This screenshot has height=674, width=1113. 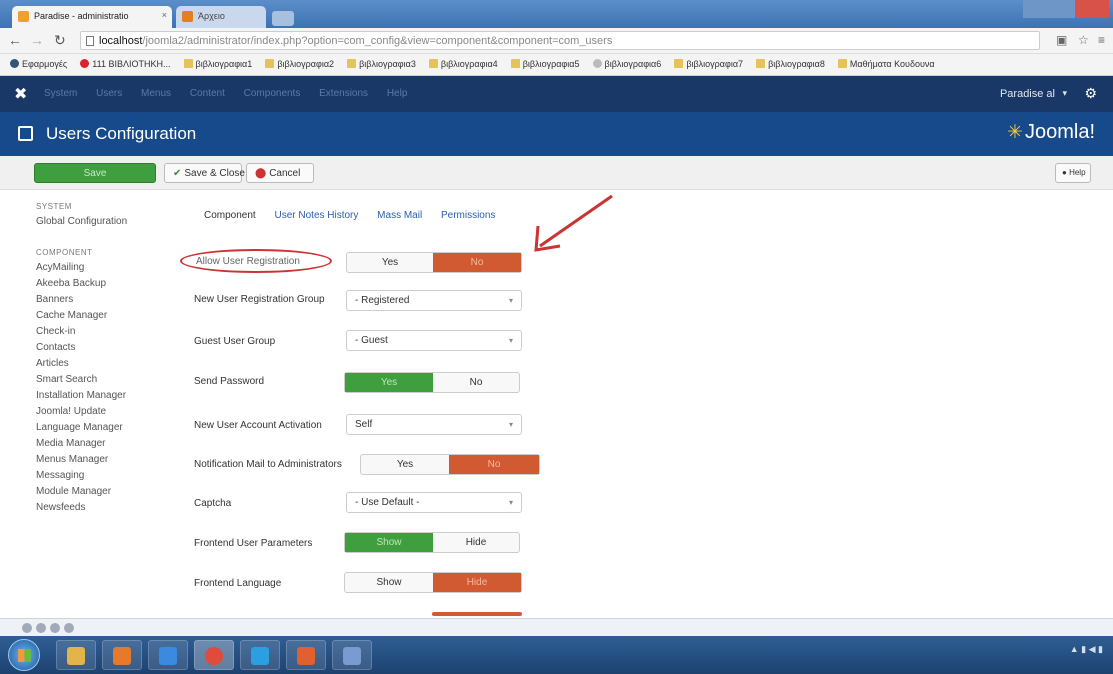 What do you see at coordinates (15, 40) in the screenshot?
I see `back-arrow-icon: ←` at bounding box center [15, 40].